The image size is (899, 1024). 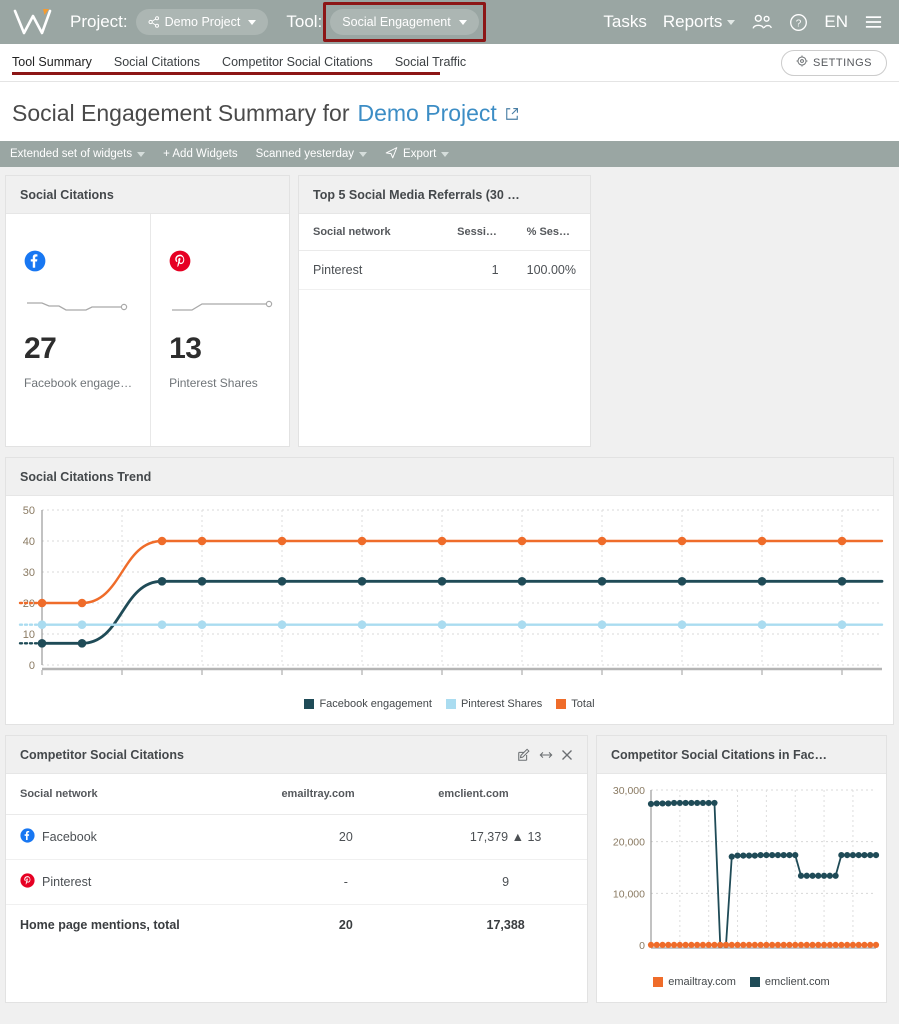 I want to click on svg-text: 30, so click(x=29, y=573).